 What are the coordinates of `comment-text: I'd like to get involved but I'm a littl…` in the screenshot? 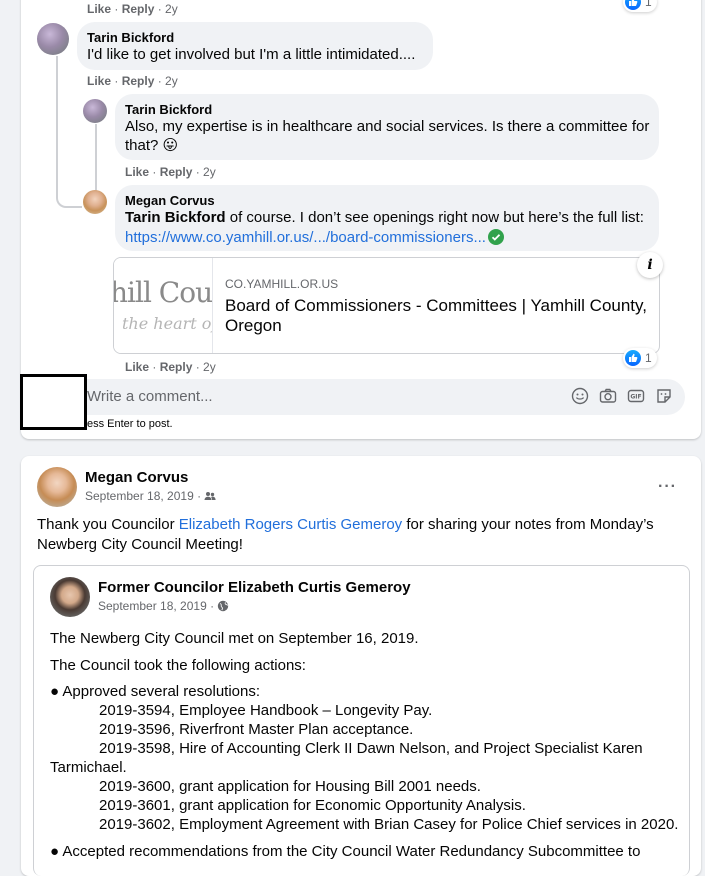 It's located at (251, 54).